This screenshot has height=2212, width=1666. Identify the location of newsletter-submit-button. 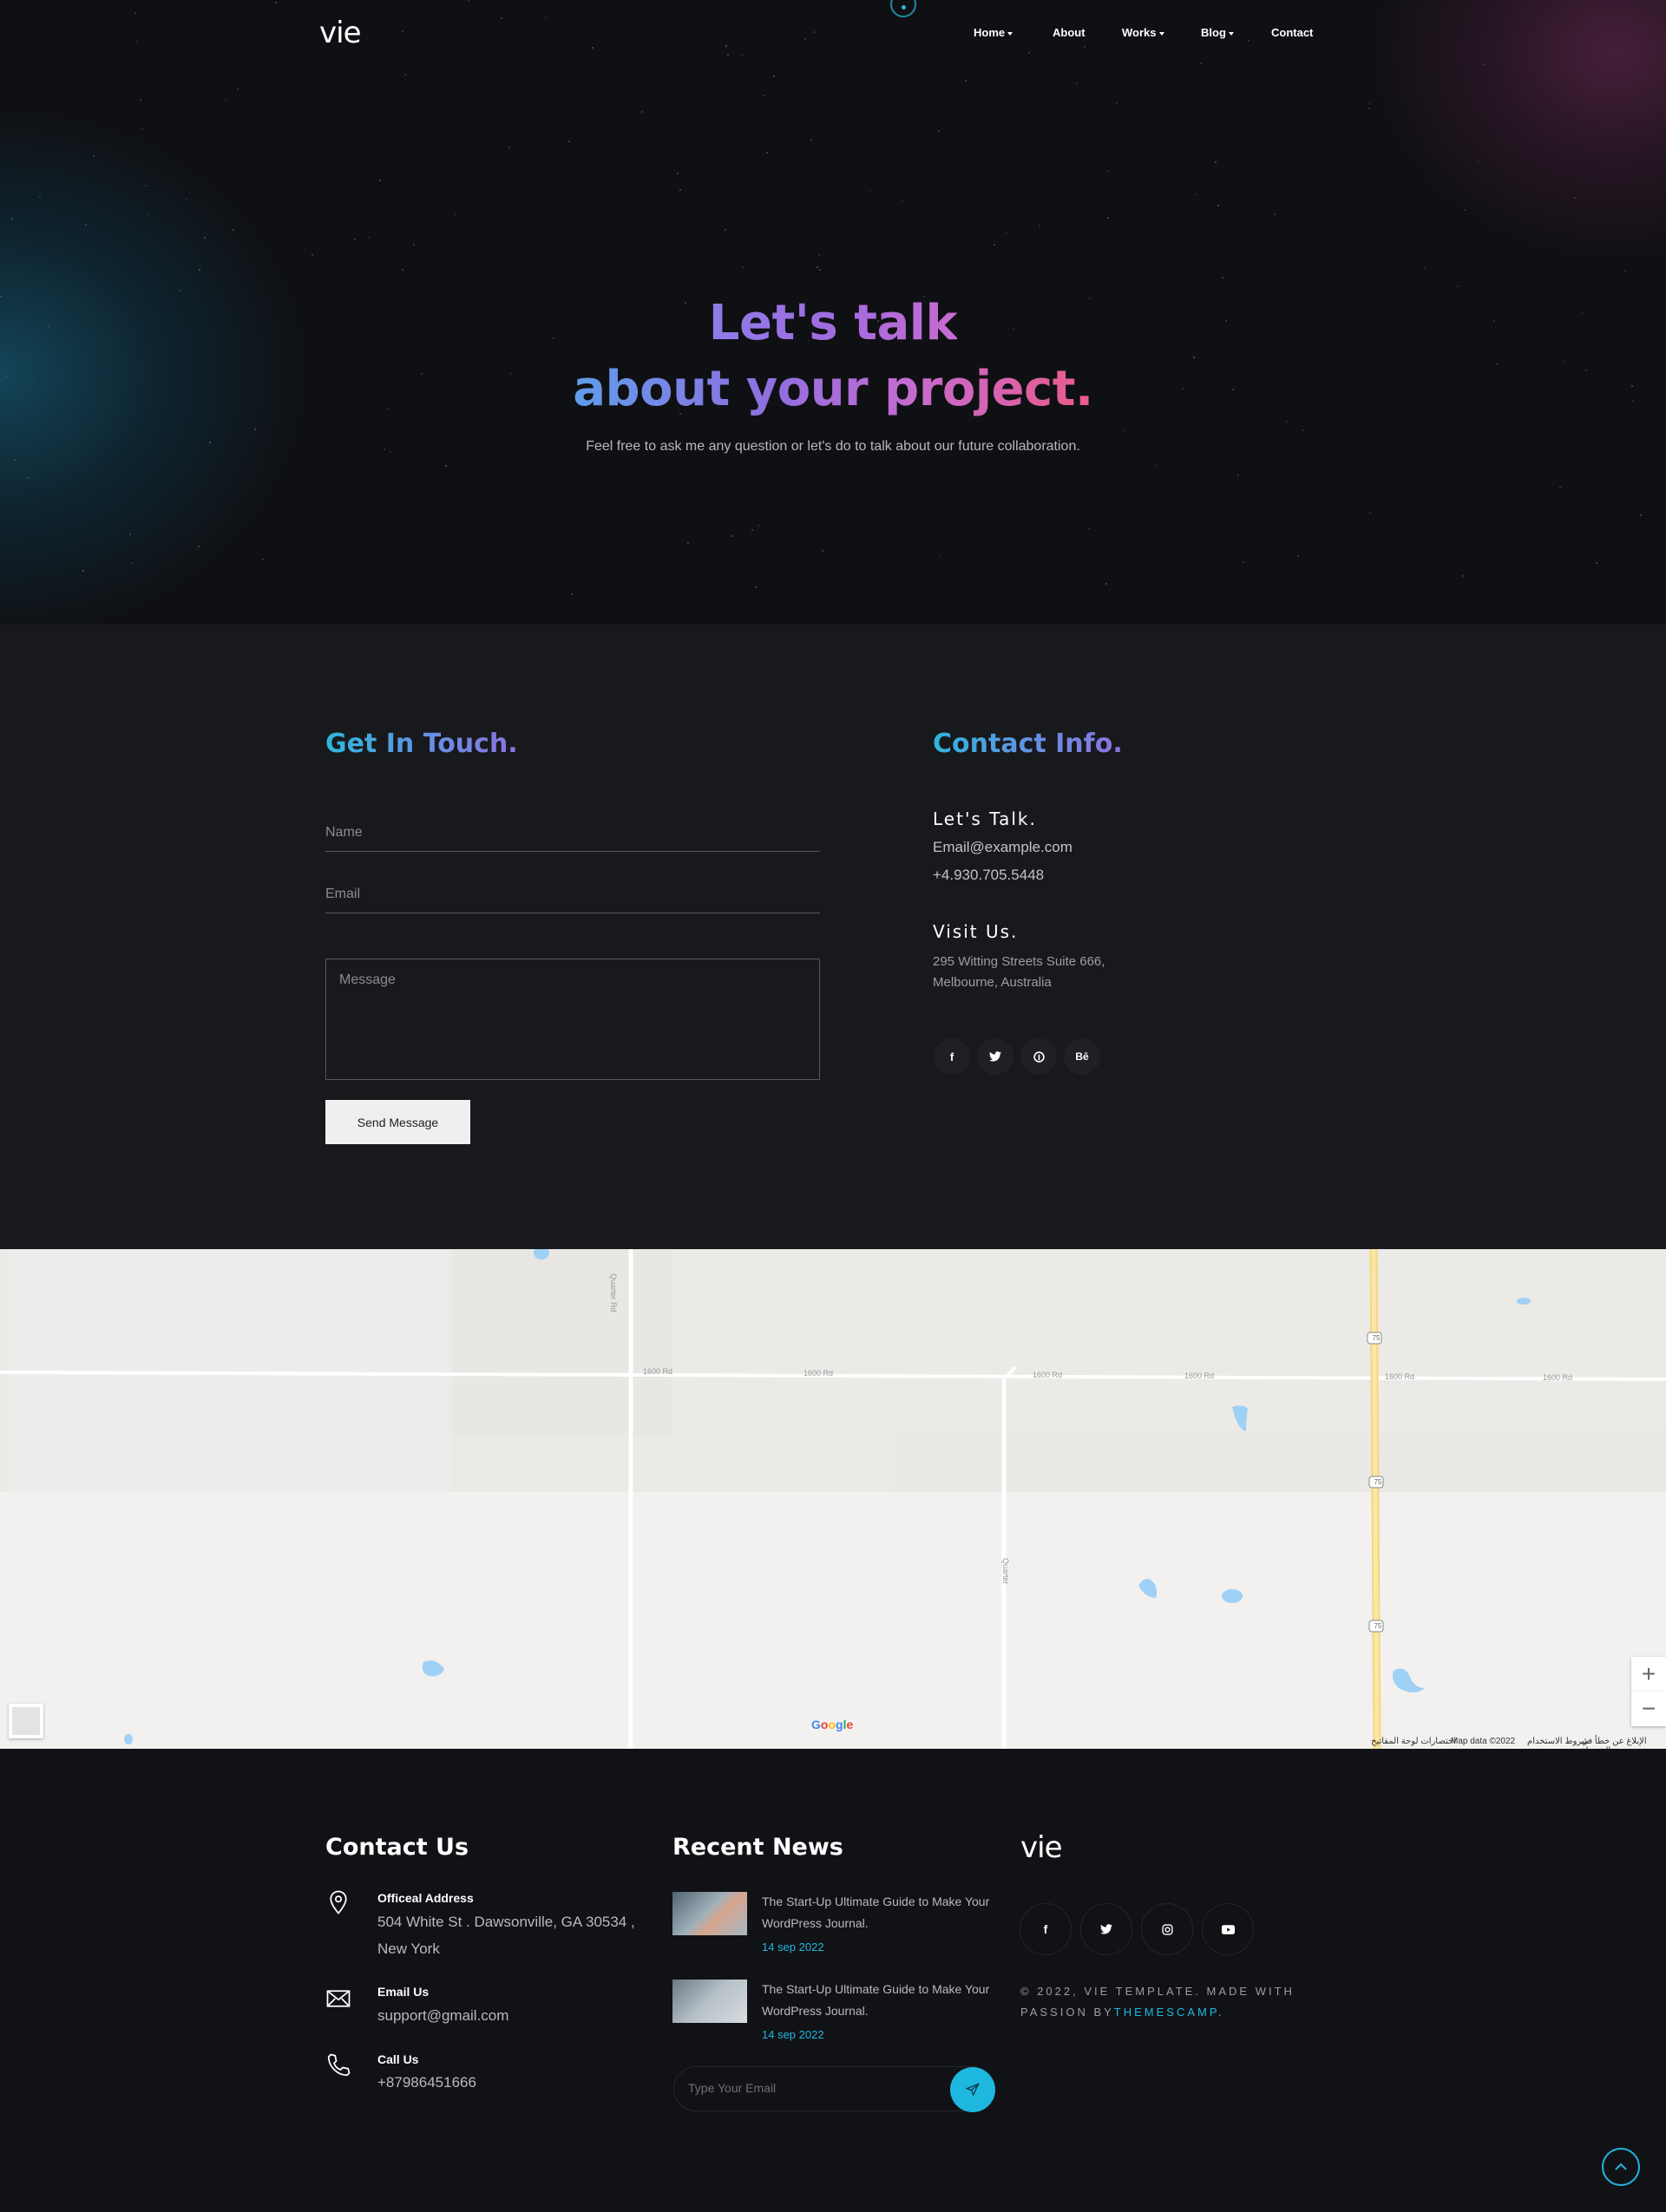
(972, 2089).